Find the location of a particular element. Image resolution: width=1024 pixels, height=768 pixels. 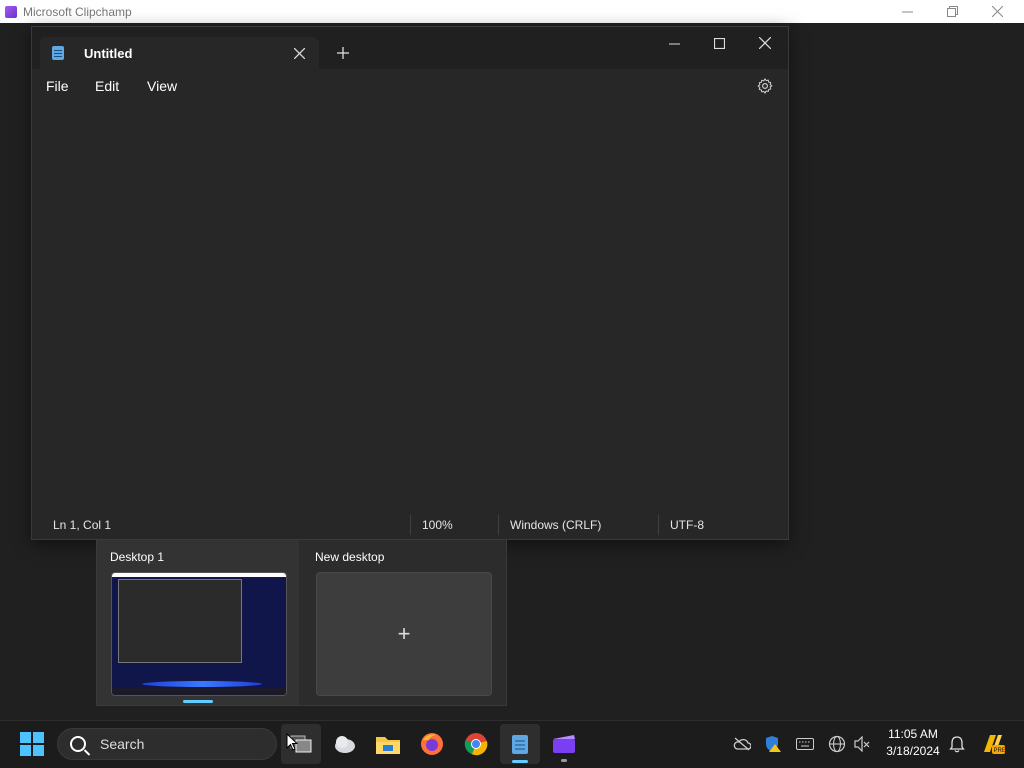

network-button is located at coordinates (837, 744).